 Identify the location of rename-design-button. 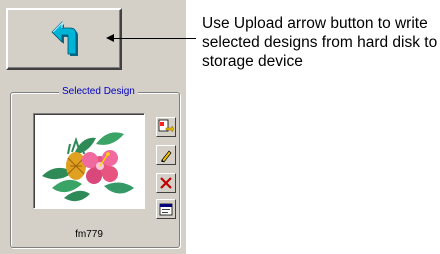
(166, 155).